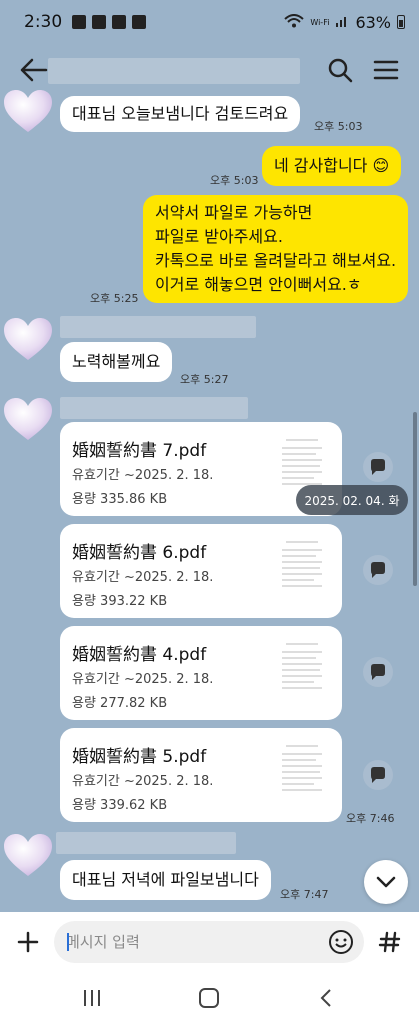 The height and width of the screenshot is (1024, 419). I want to click on message-bubble: 노력해볼께요, so click(116, 362).